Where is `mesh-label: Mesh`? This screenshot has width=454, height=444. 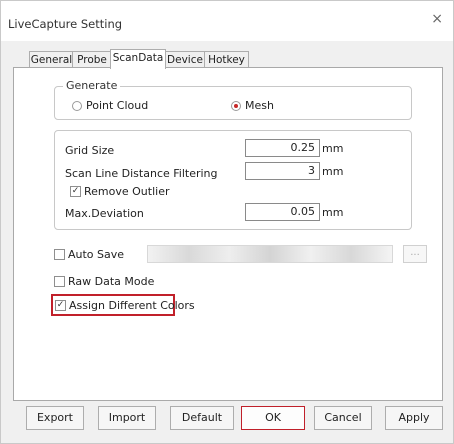
mesh-label: Mesh is located at coordinates (259, 105).